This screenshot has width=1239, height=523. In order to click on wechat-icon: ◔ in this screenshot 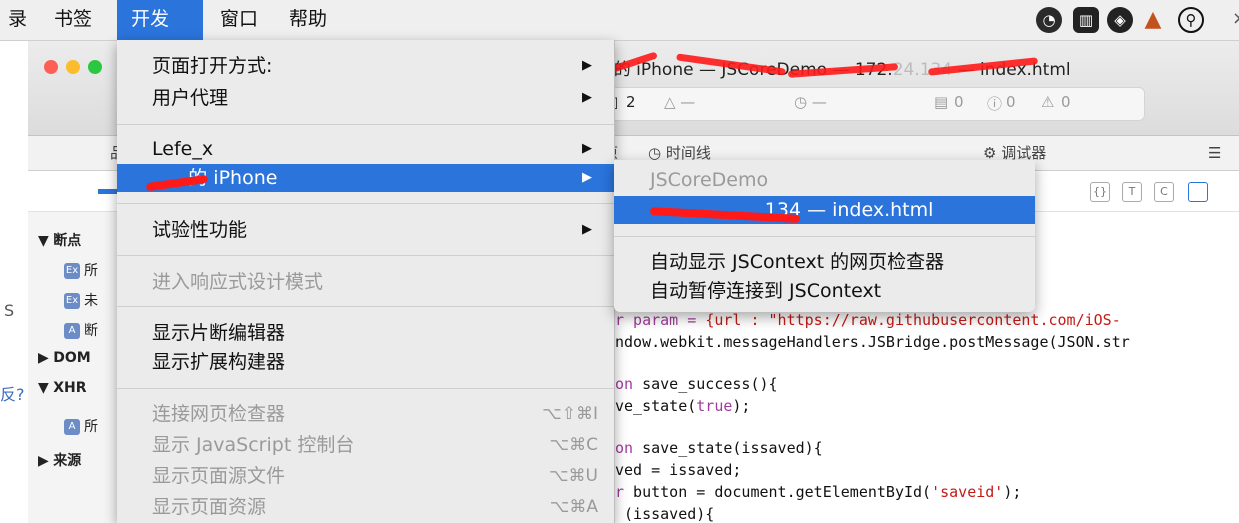, I will do `click(1049, 20)`.